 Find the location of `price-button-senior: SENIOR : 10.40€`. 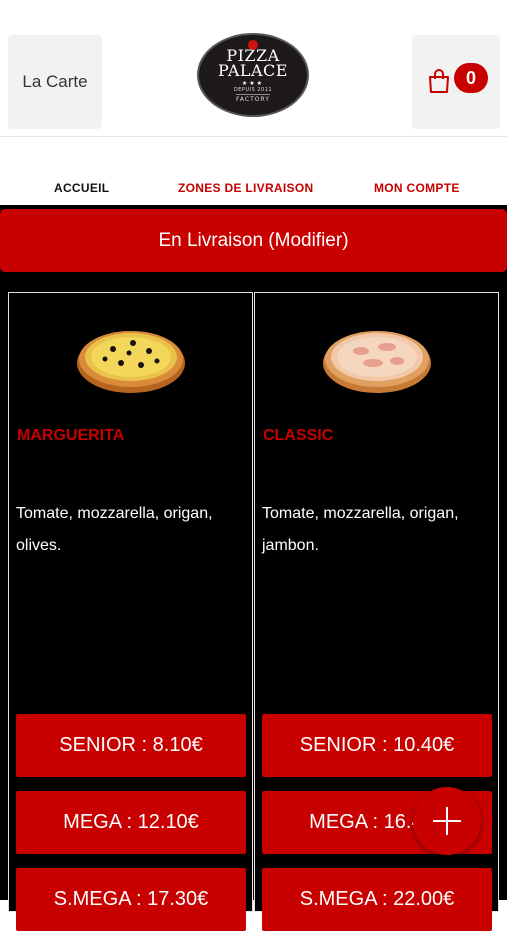

price-button-senior: SENIOR : 10.40€ is located at coordinates (377, 745).